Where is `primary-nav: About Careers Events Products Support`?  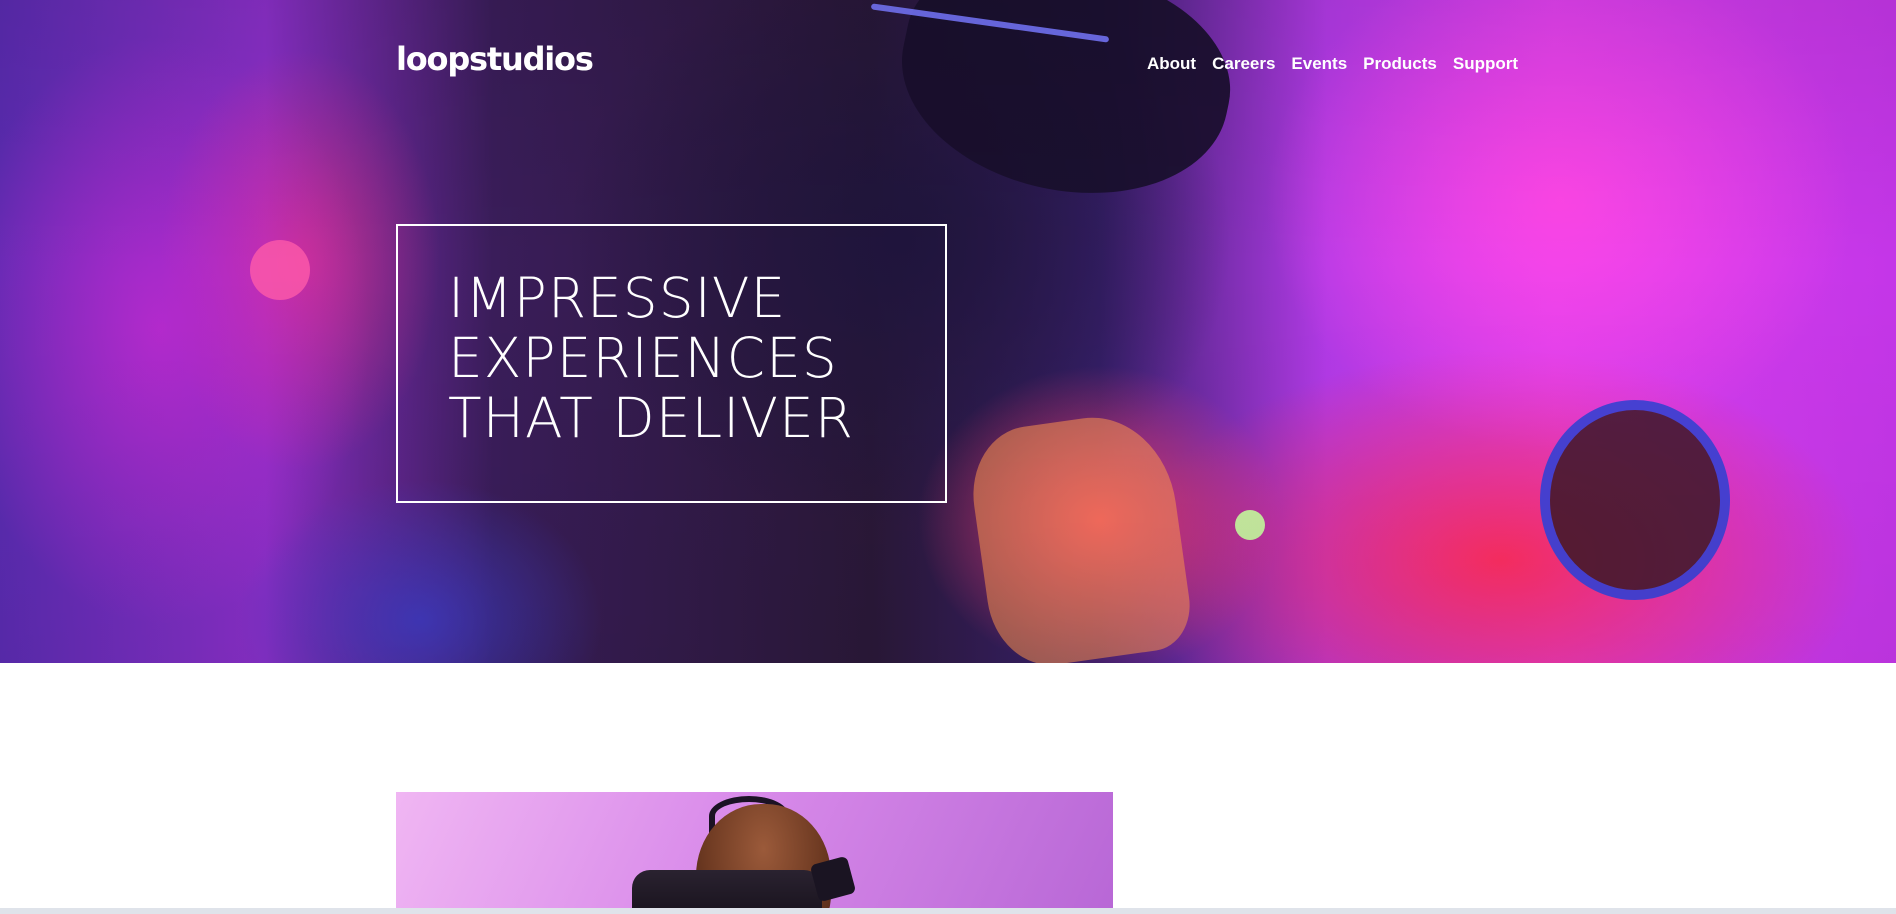 primary-nav: About Careers Events Products Support is located at coordinates (1332, 64).